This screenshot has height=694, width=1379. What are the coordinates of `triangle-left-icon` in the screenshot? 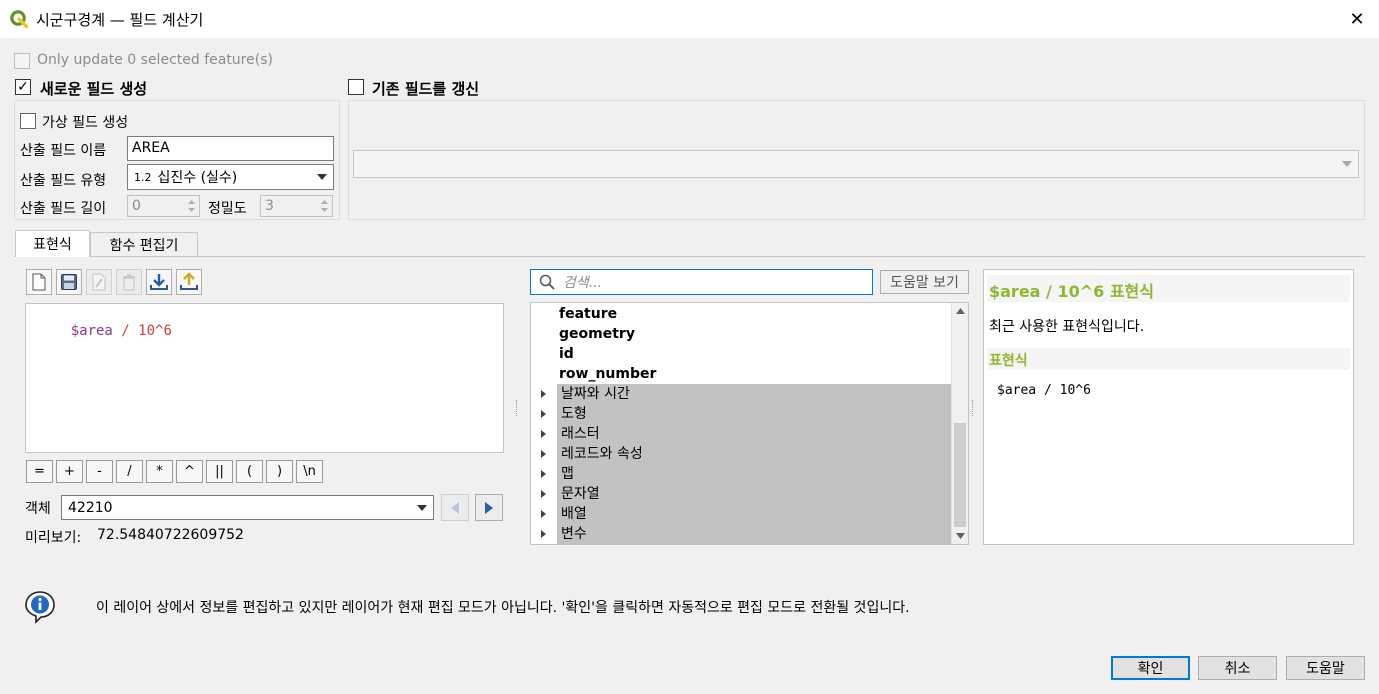 It's located at (455, 507).